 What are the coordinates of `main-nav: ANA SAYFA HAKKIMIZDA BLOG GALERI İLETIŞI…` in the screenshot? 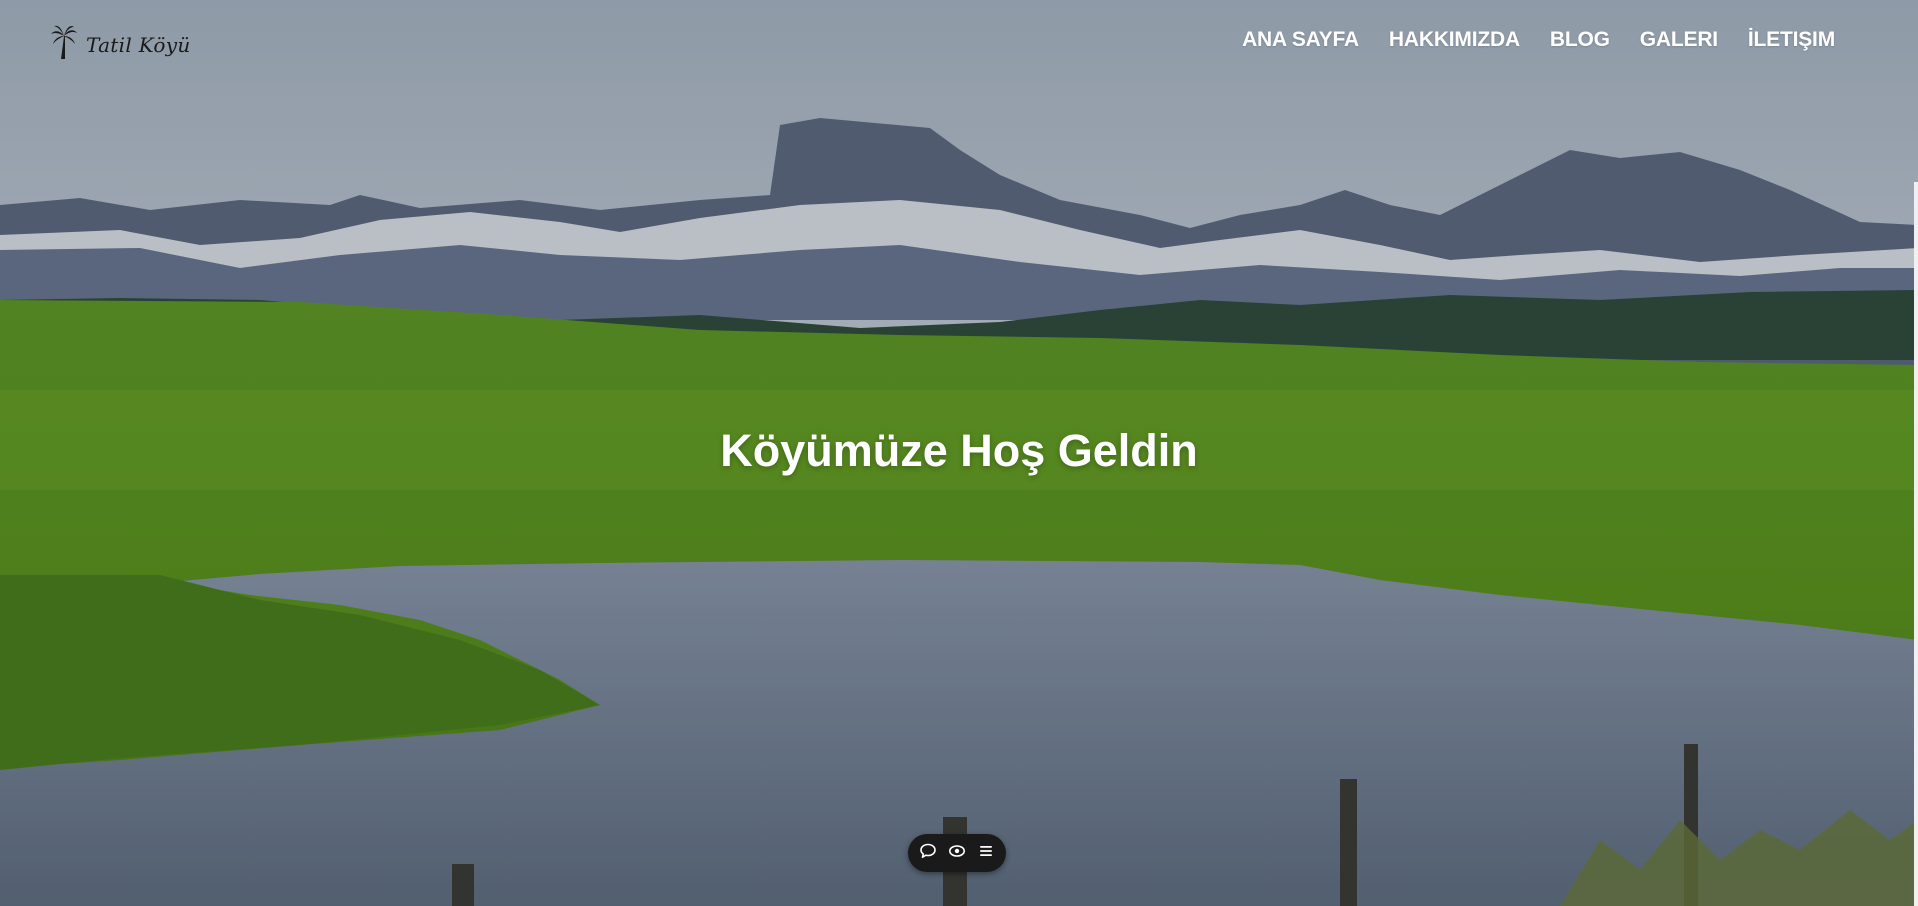 It's located at (1538, 40).